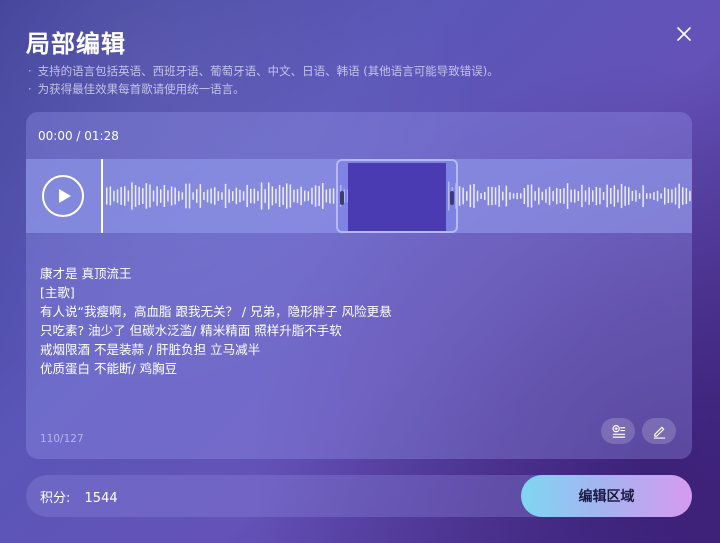  Describe the element at coordinates (216, 311) in the screenshot. I see `lyric-line: 有人说“我瘦啊，高血脂 跟我无关？ / 兄弟，隐形胖子 风险更悬` at that location.